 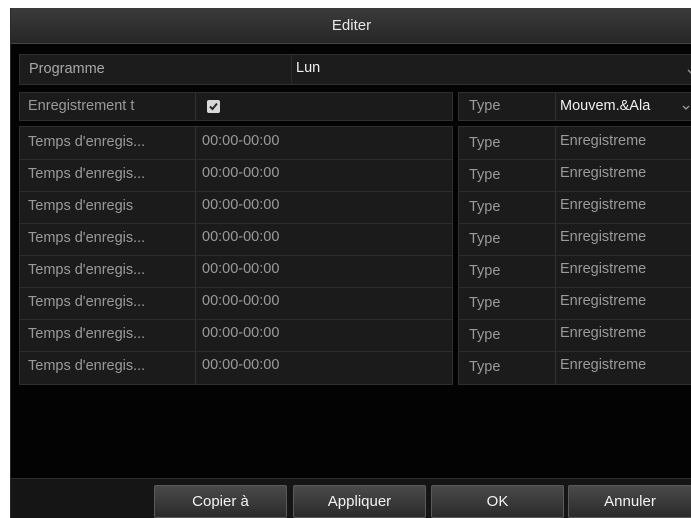 I want to click on record-enable-divider, so click(x=195, y=106).